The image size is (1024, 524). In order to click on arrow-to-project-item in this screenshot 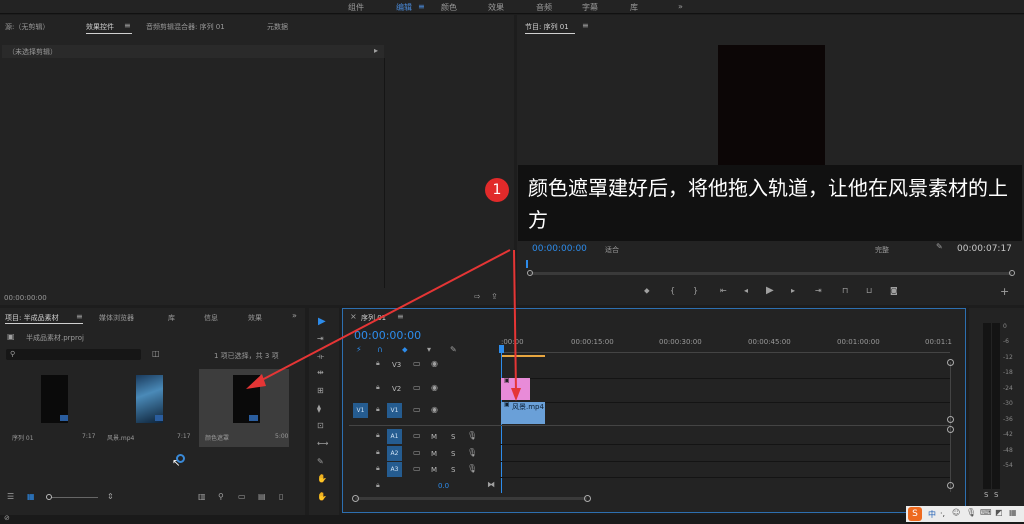, I will do `click(384, 316)`.